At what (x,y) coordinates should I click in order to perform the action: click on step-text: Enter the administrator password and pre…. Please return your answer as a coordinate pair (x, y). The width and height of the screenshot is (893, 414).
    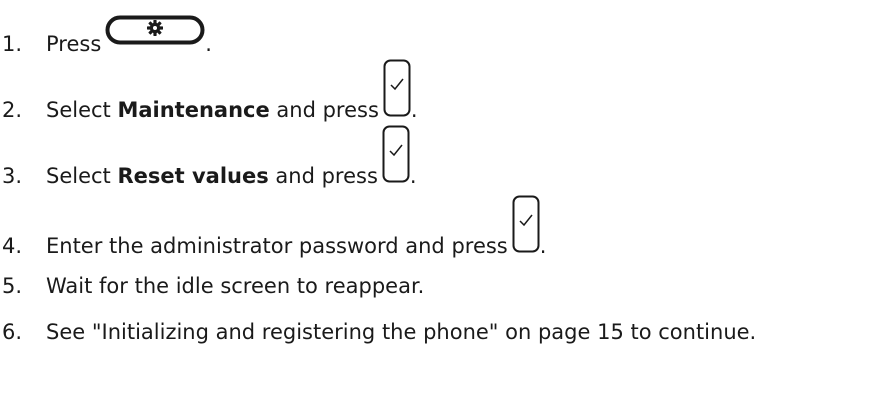
    Looking at the image, I should click on (277, 246).